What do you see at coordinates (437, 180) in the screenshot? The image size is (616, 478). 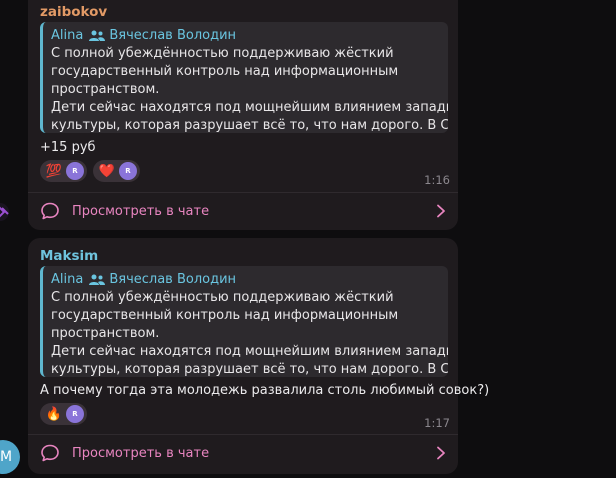 I see `message-time: 1:16` at bounding box center [437, 180].